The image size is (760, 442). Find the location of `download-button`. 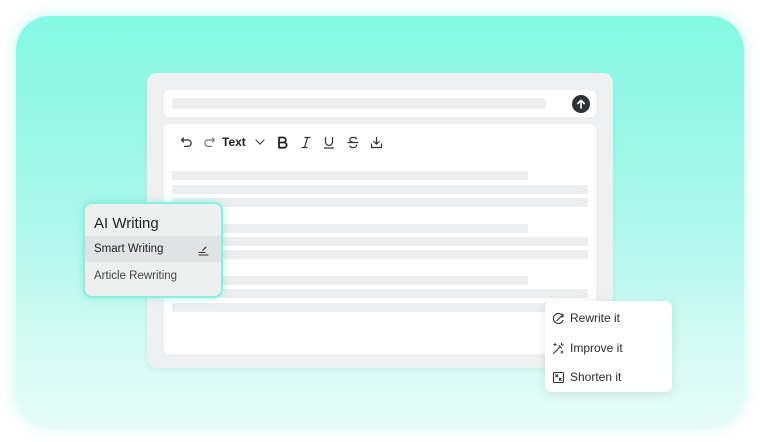

download-button is located at coordinates (377, 142).